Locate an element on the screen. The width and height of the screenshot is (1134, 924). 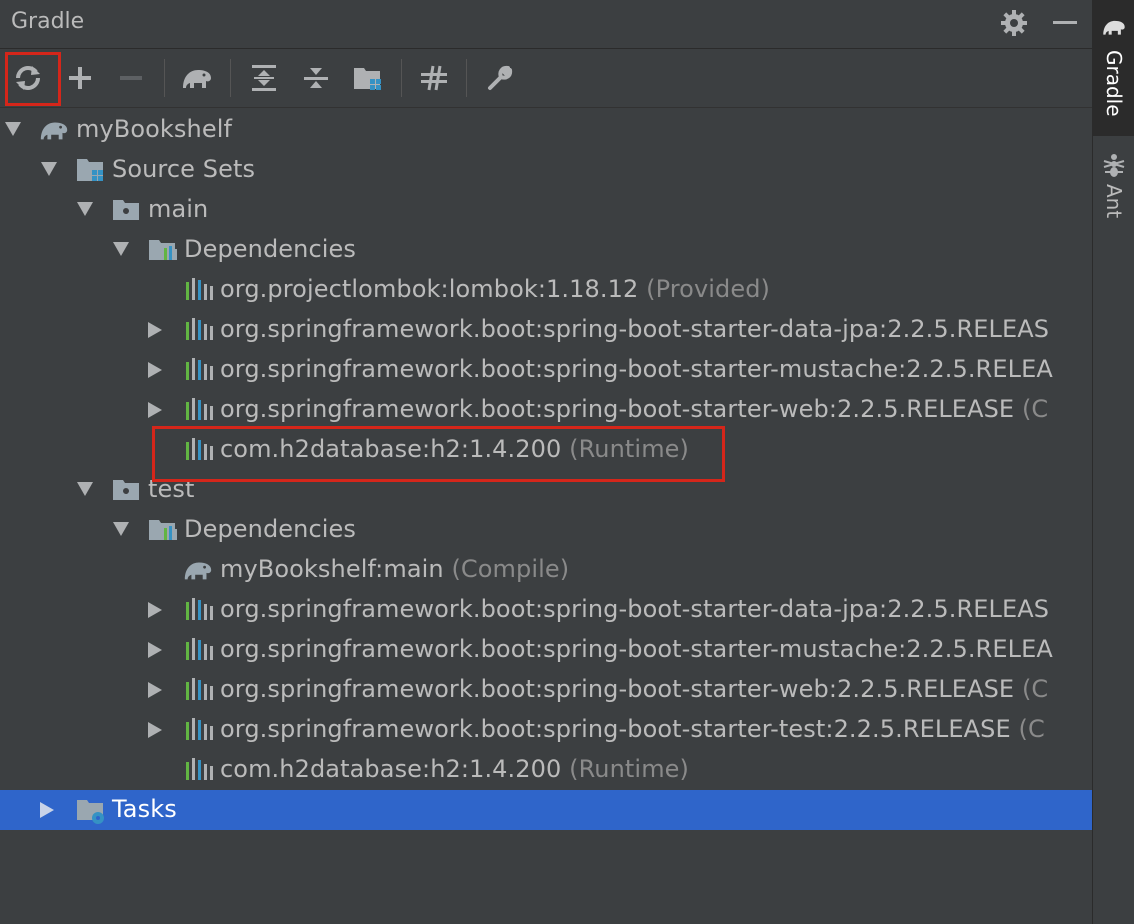
gear-icon is located at coordinates (1014, 23).